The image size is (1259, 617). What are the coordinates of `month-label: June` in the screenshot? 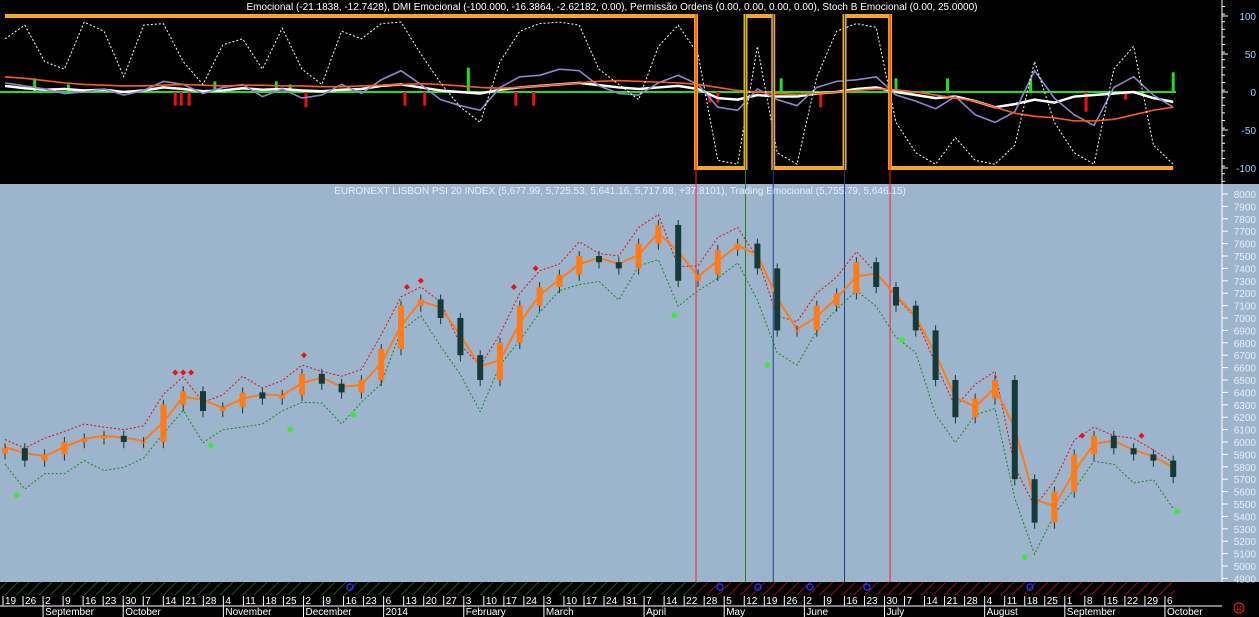 It's located at (817, 612).